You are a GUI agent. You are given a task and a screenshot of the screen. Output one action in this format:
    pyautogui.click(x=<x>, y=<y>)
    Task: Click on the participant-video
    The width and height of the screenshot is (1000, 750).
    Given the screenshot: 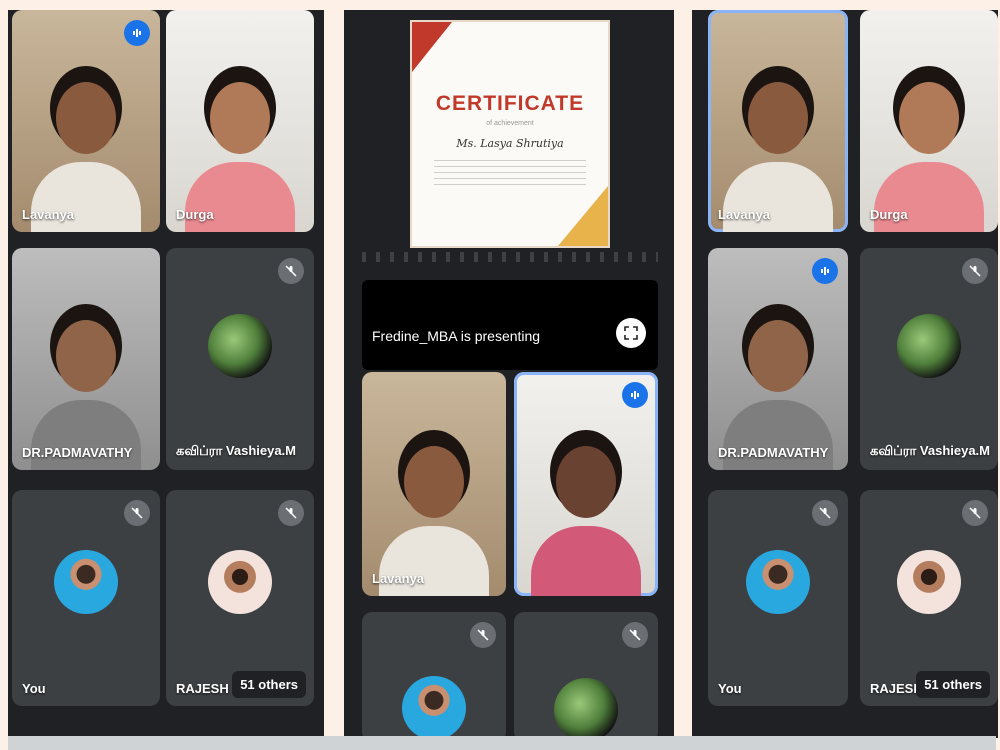 What is the action you would take?
    pyautogui.click(x=586, y=511)
    